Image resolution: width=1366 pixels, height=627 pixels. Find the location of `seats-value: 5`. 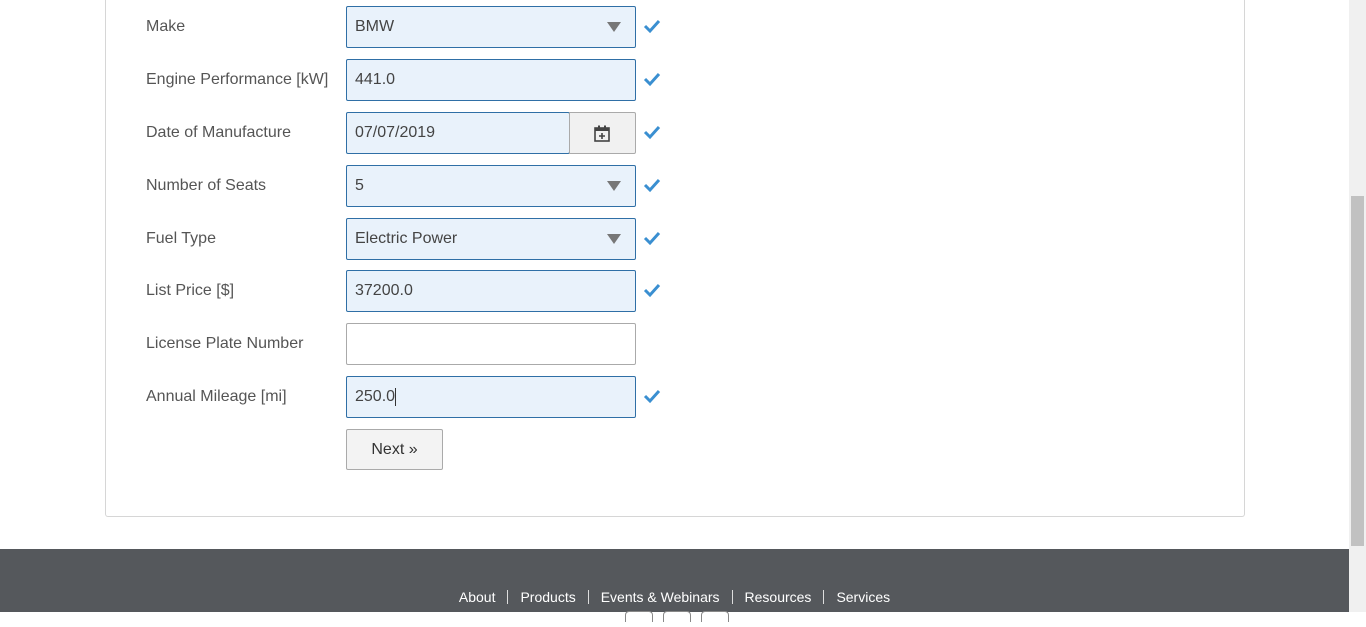

seats-value: 5 is located at coordinates (359, 185).